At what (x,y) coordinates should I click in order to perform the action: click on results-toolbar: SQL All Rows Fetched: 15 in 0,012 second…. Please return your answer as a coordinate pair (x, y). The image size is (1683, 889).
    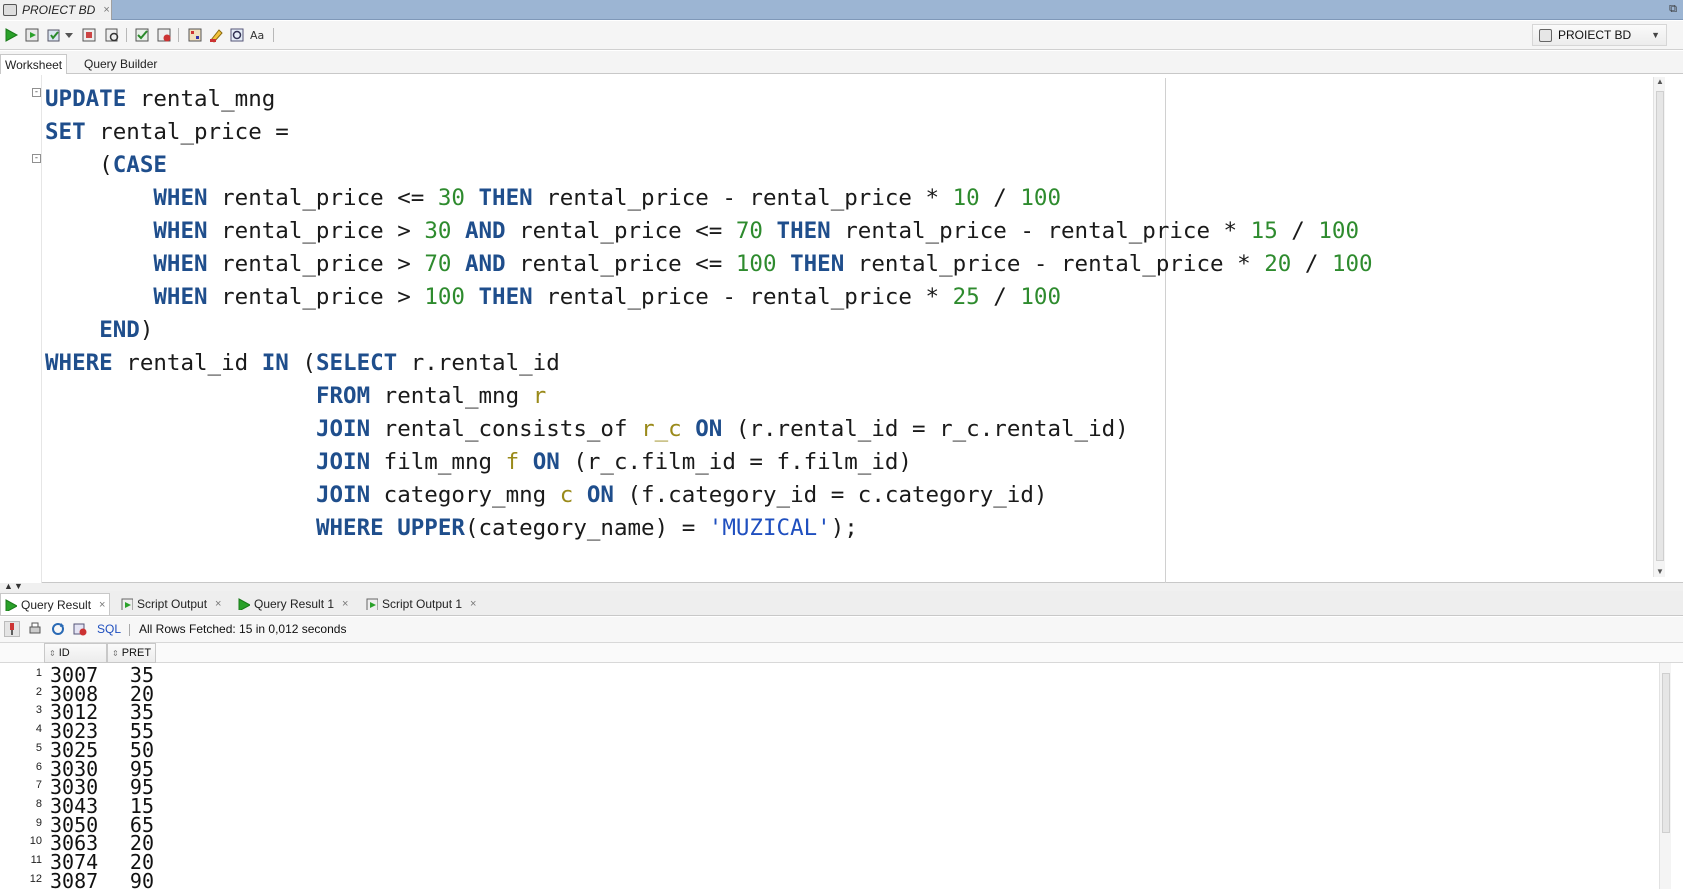
    Looking at the image, I should click on (841, 630).